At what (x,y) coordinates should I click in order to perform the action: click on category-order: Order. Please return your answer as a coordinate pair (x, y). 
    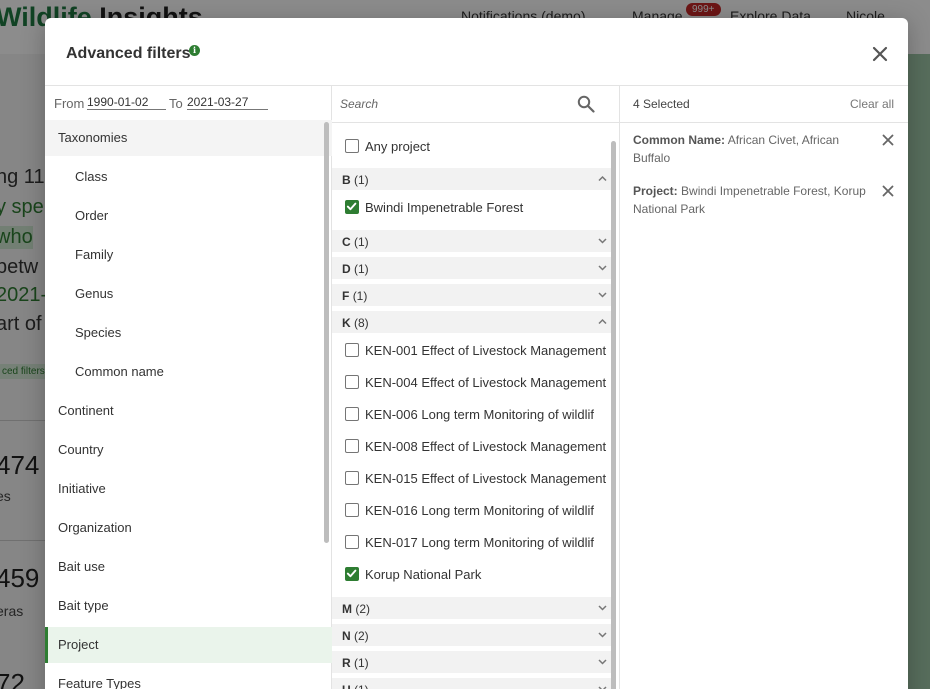
    Looking at the image, I should click on (188, 216).